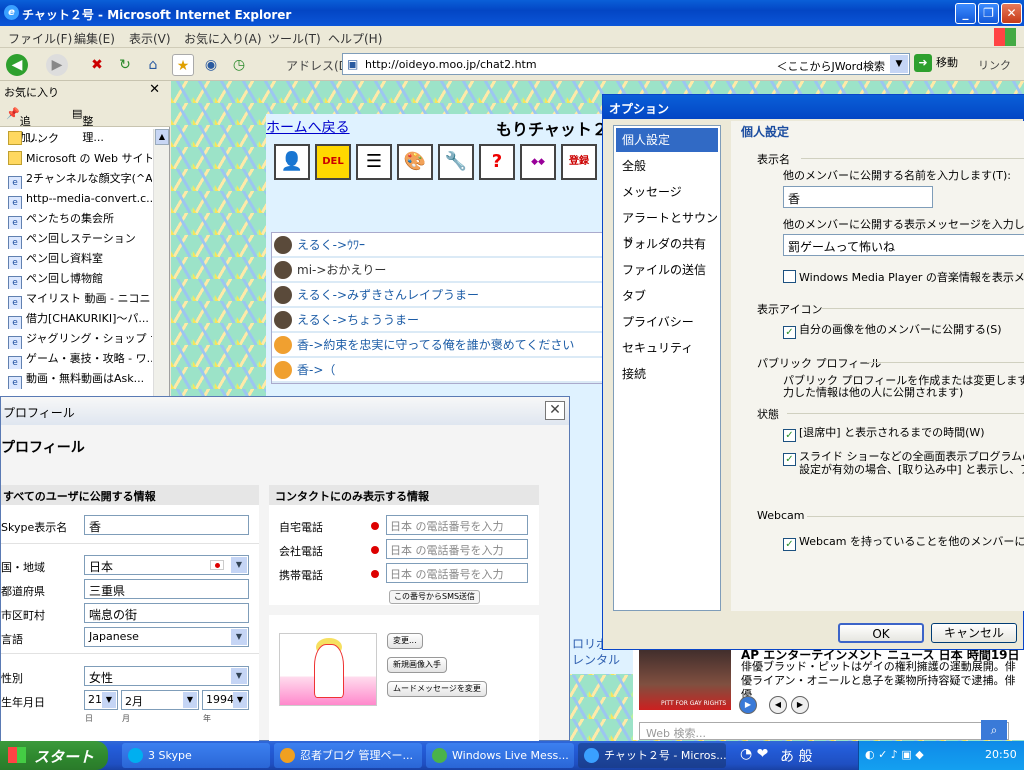 The image size is (1024, 770). What do you see at coordinates (292, 162) in the screenshot?
I see `members-icon: 👤` at bounding box center [292, 162].